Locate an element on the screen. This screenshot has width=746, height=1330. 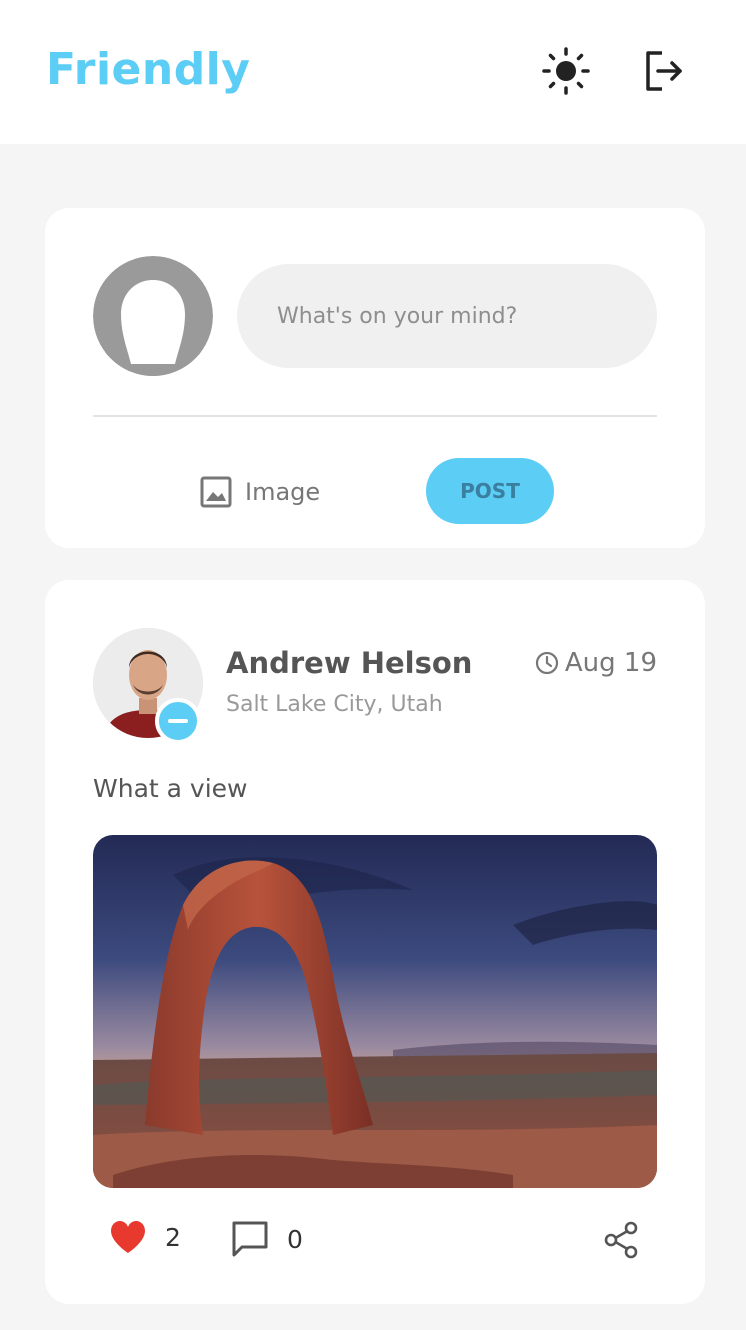
heart-icon is located at coordinates (128, 1237).